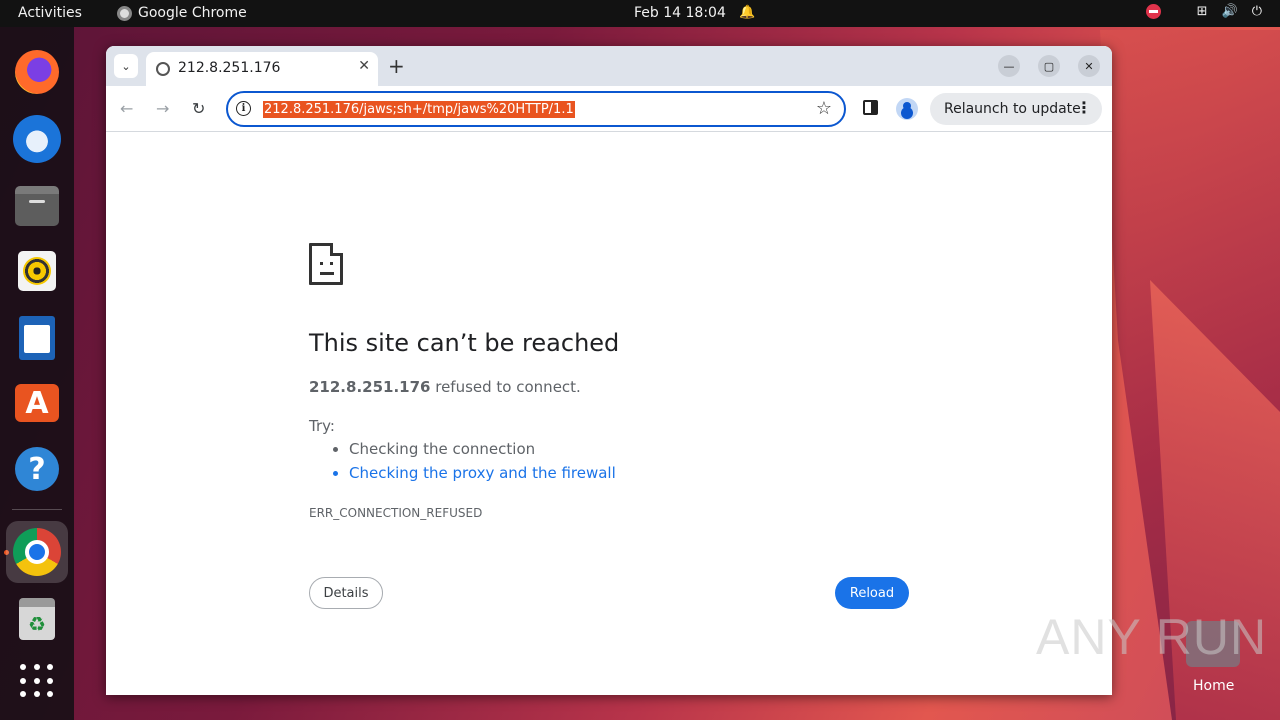  What do you see at coordinates (192, 13) in the screenshot?
I see `app-name: Google Chrome` at bounding box center [192, 13].